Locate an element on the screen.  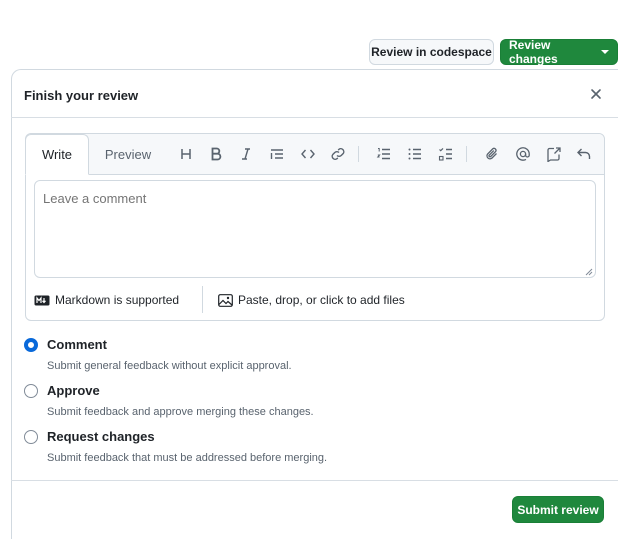
comment-radio is located at coordinates (31, 345).